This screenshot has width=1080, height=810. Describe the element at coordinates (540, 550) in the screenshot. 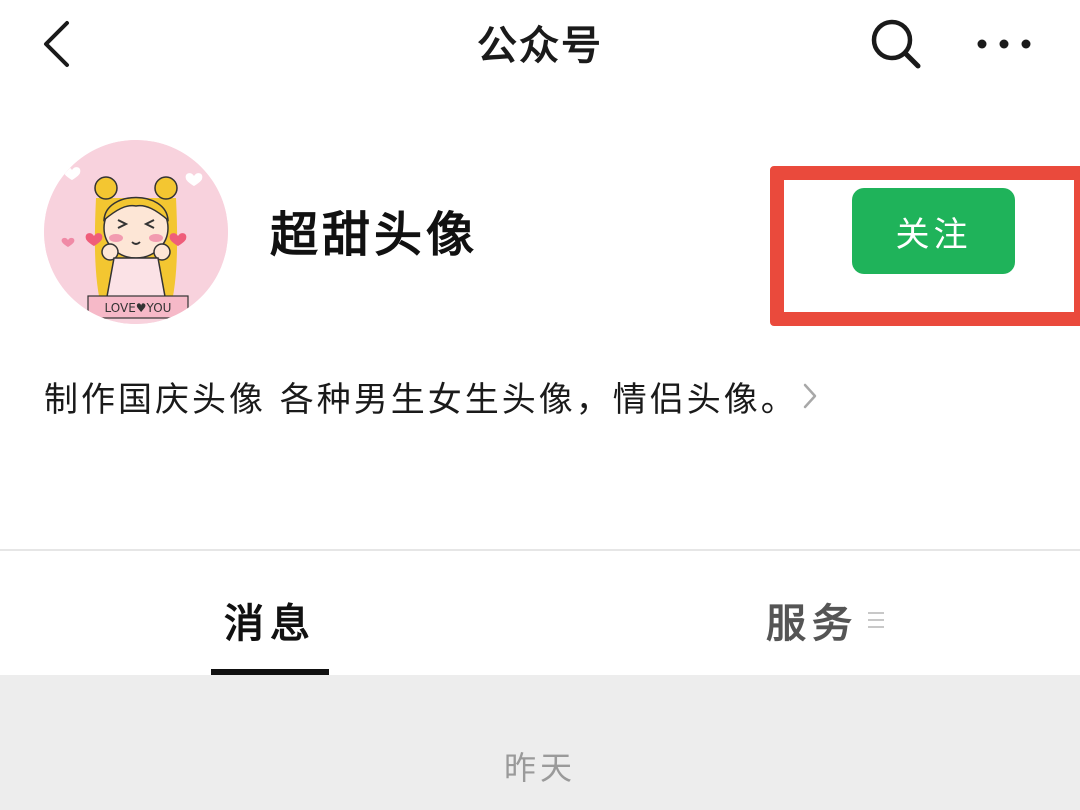

I see `section-divider` at that location.